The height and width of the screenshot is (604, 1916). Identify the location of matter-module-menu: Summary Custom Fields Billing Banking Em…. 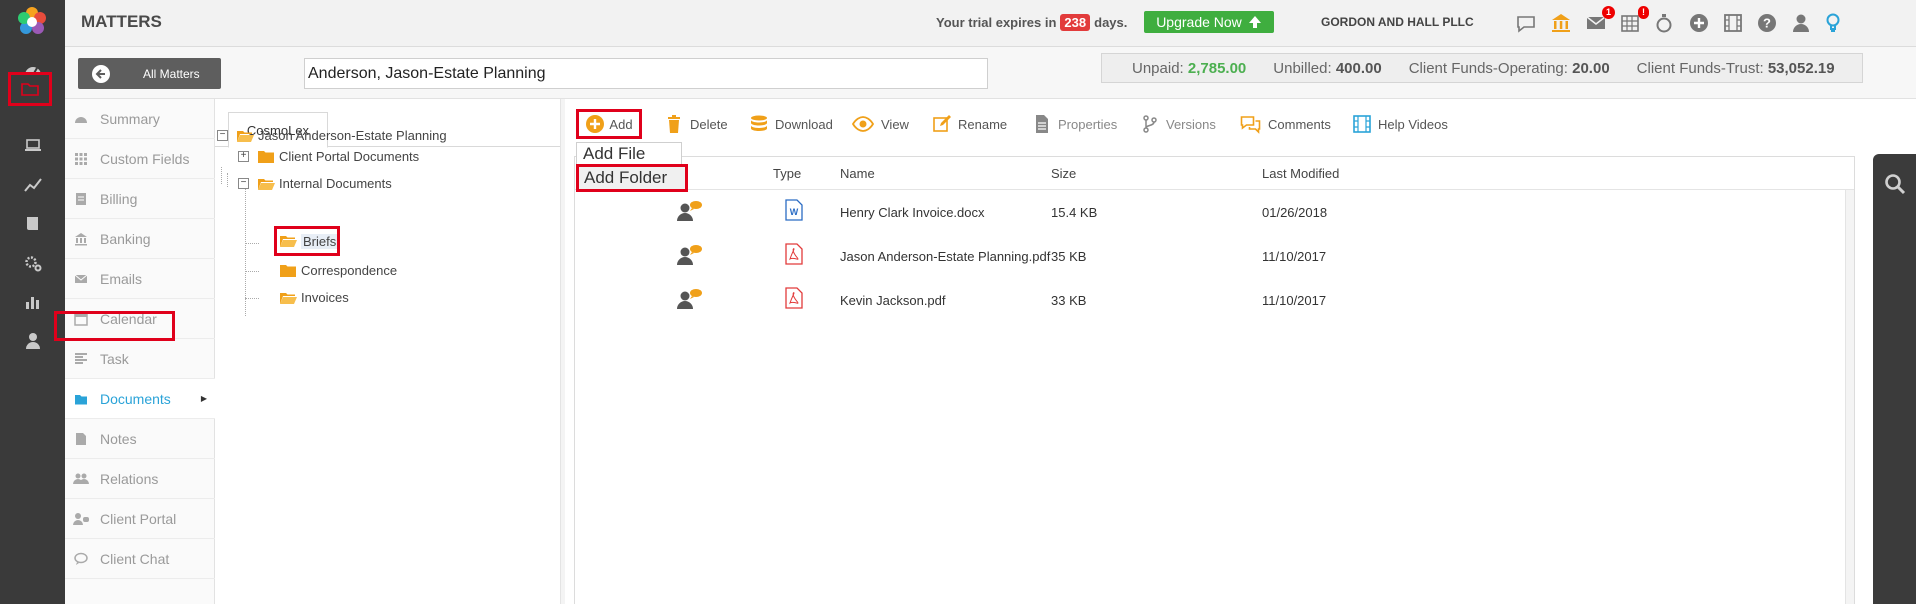
(134, 351).